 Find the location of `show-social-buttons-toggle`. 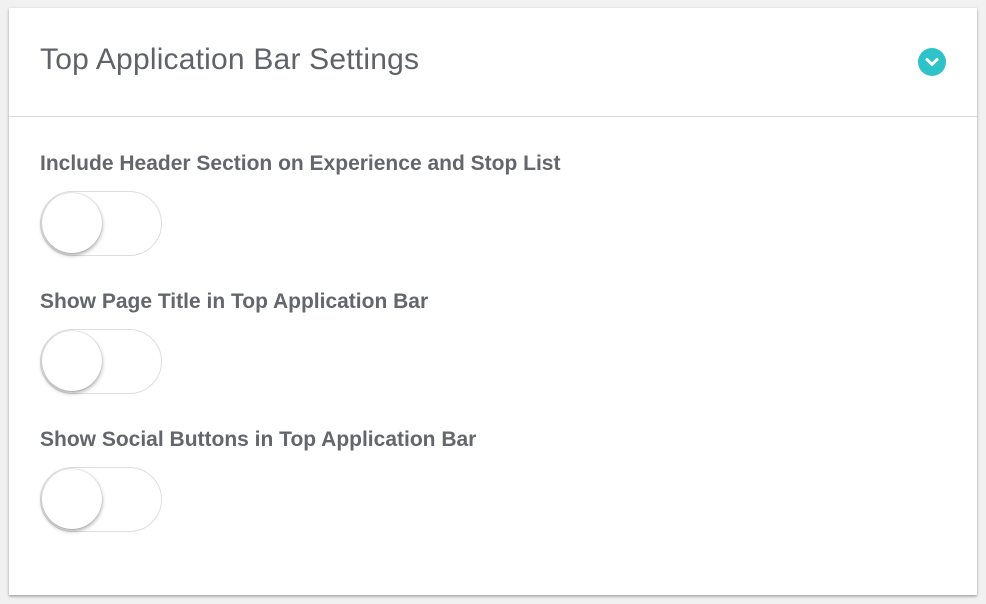

show-social-buttons-toggle is located at coordinates (101, 499).